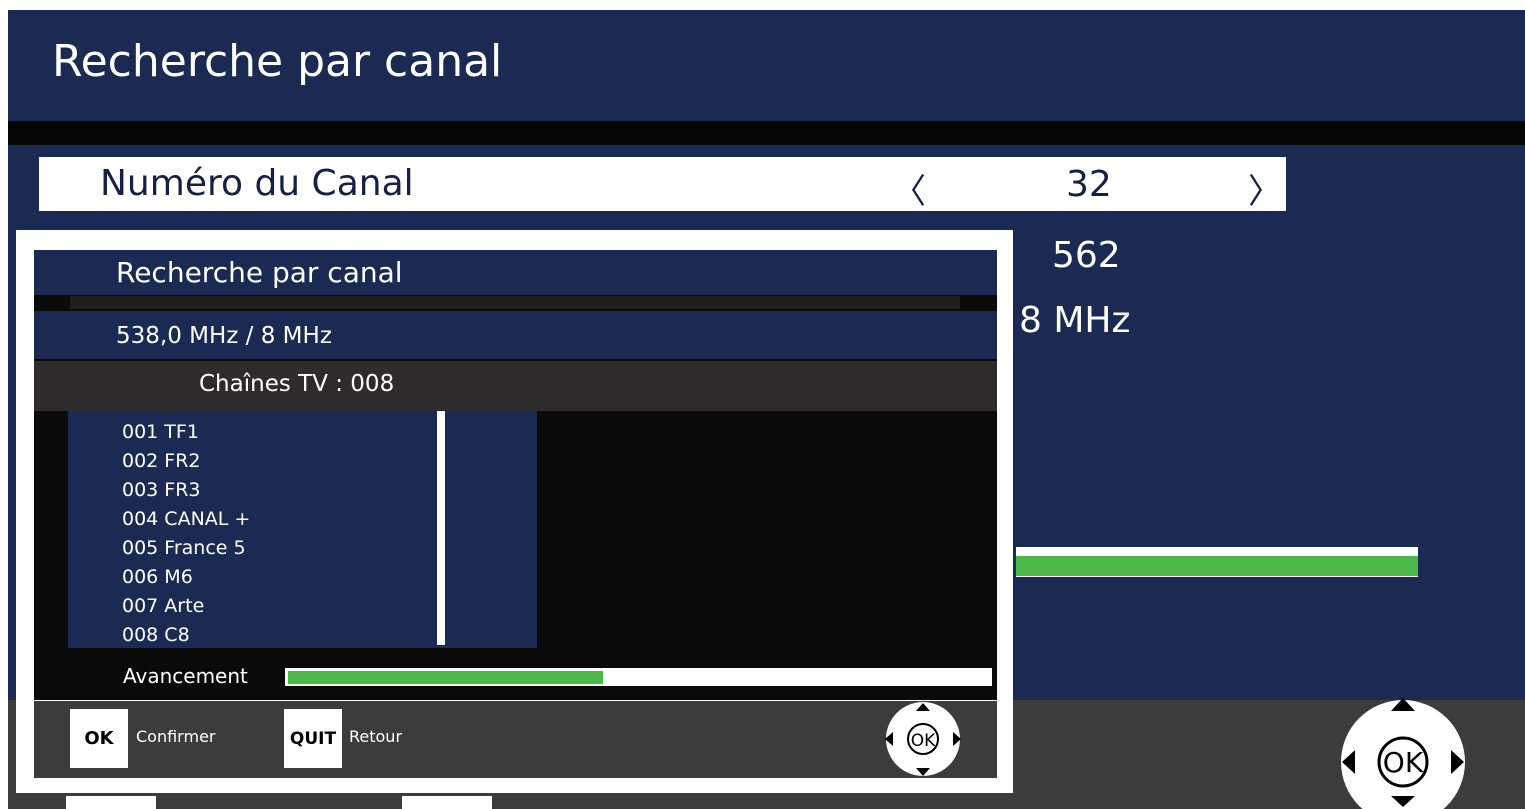 This screenshot has height=809, width=1525. I want to click on progress-fill, so click(445, 677).